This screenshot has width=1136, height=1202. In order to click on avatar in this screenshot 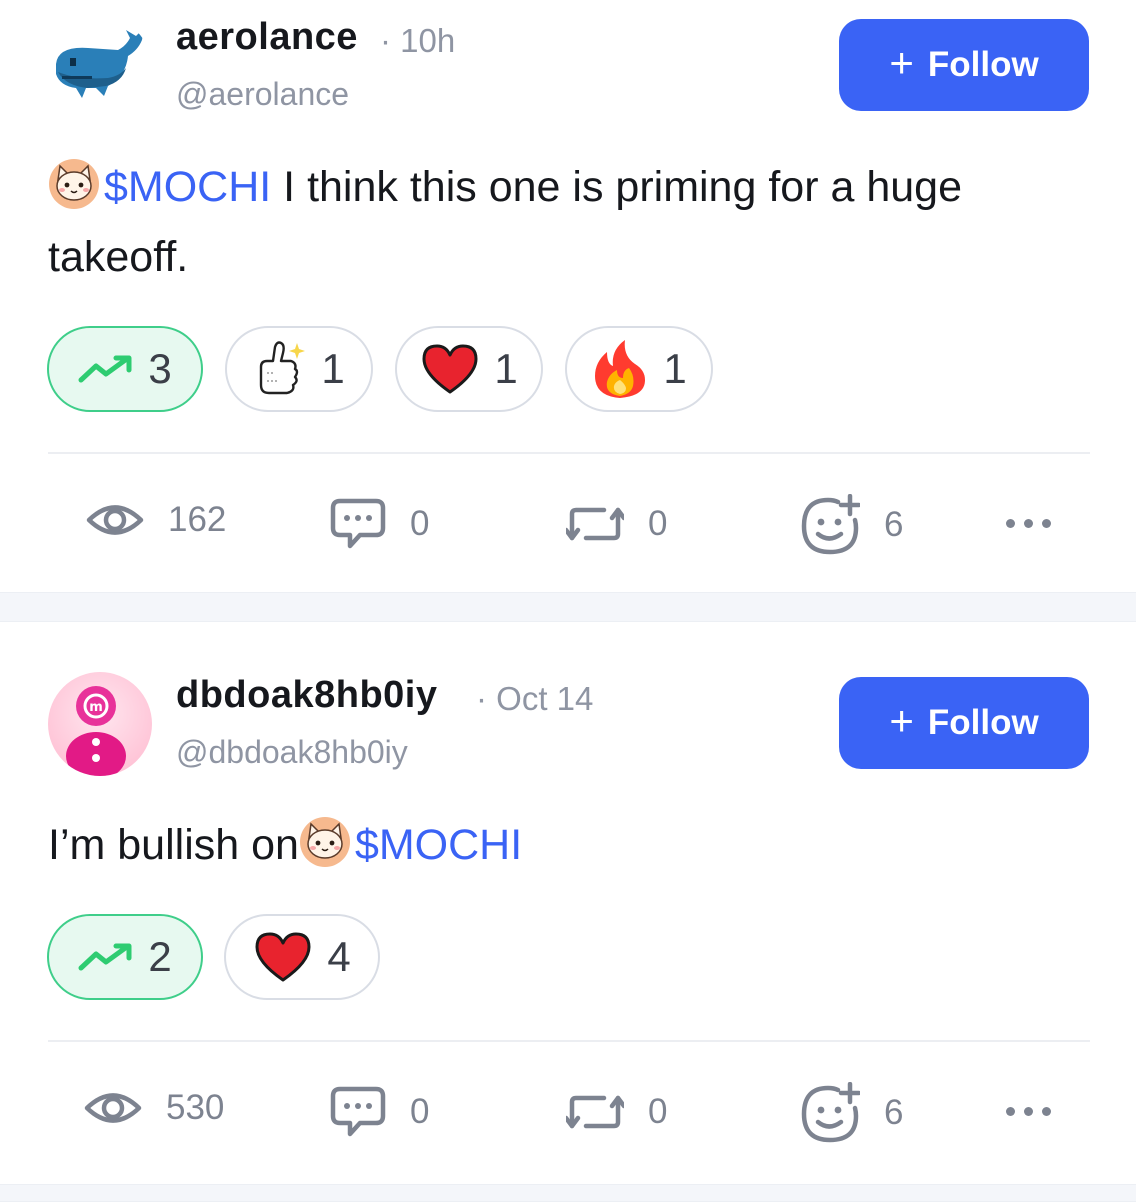, I will do `click(100, 68)`.